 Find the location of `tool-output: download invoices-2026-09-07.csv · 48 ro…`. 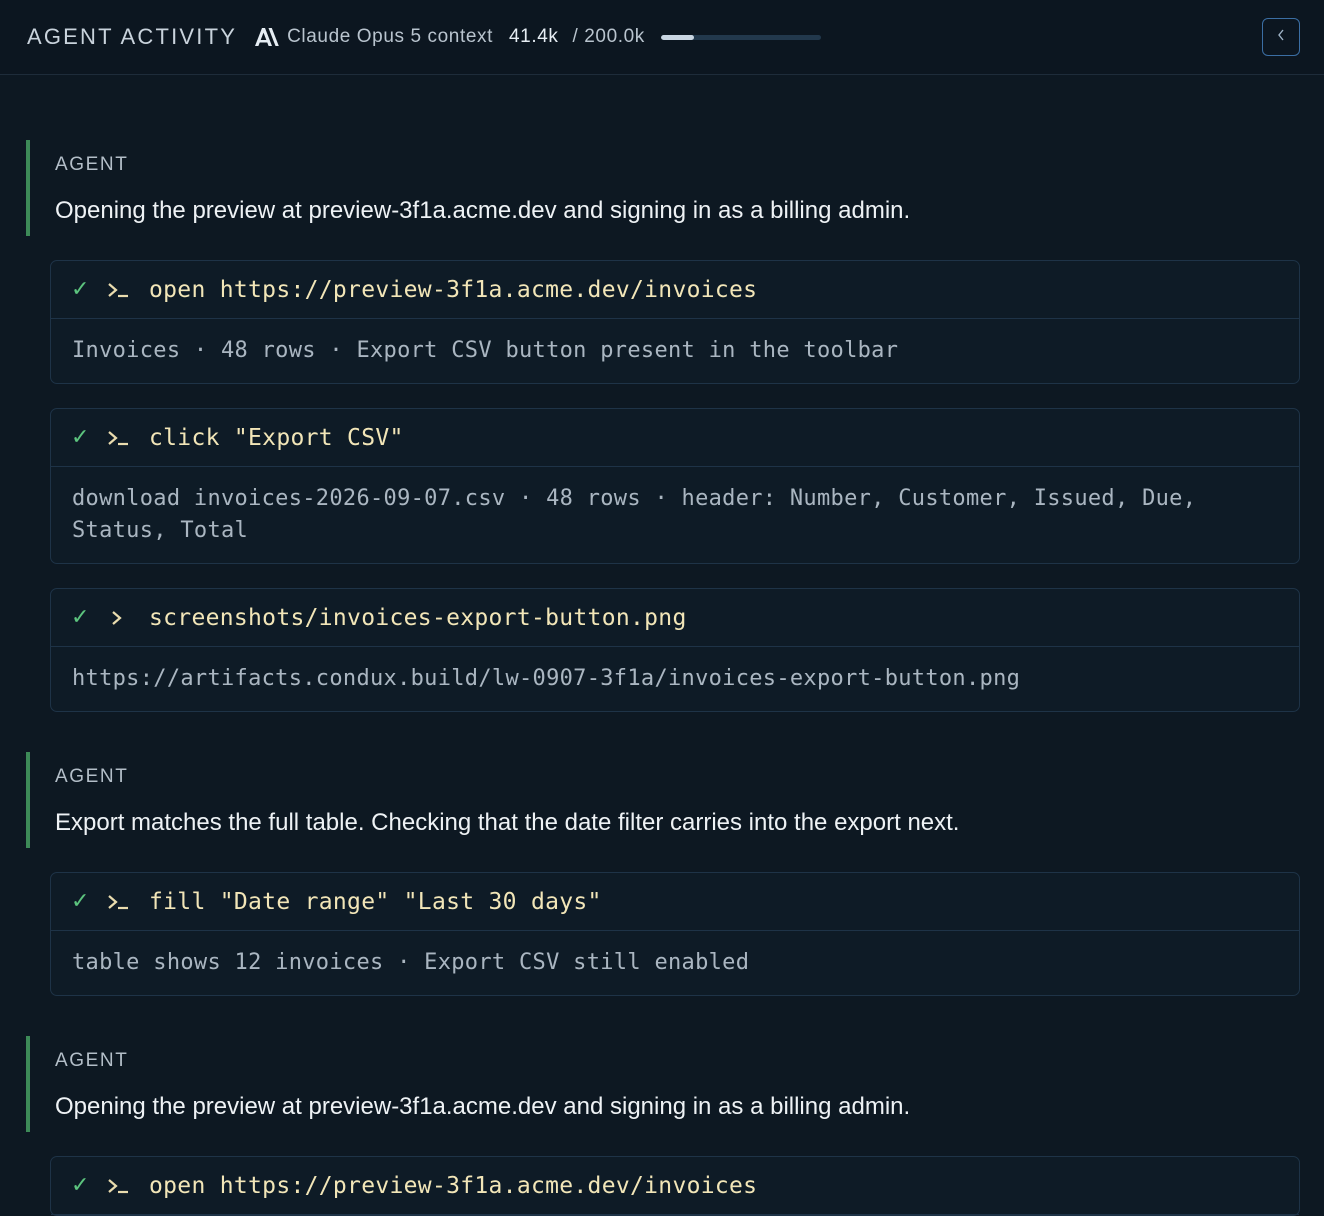

tool-output: download invoices-2026-09-07.csv · 48 ro… is located at coordinates (634, 514).